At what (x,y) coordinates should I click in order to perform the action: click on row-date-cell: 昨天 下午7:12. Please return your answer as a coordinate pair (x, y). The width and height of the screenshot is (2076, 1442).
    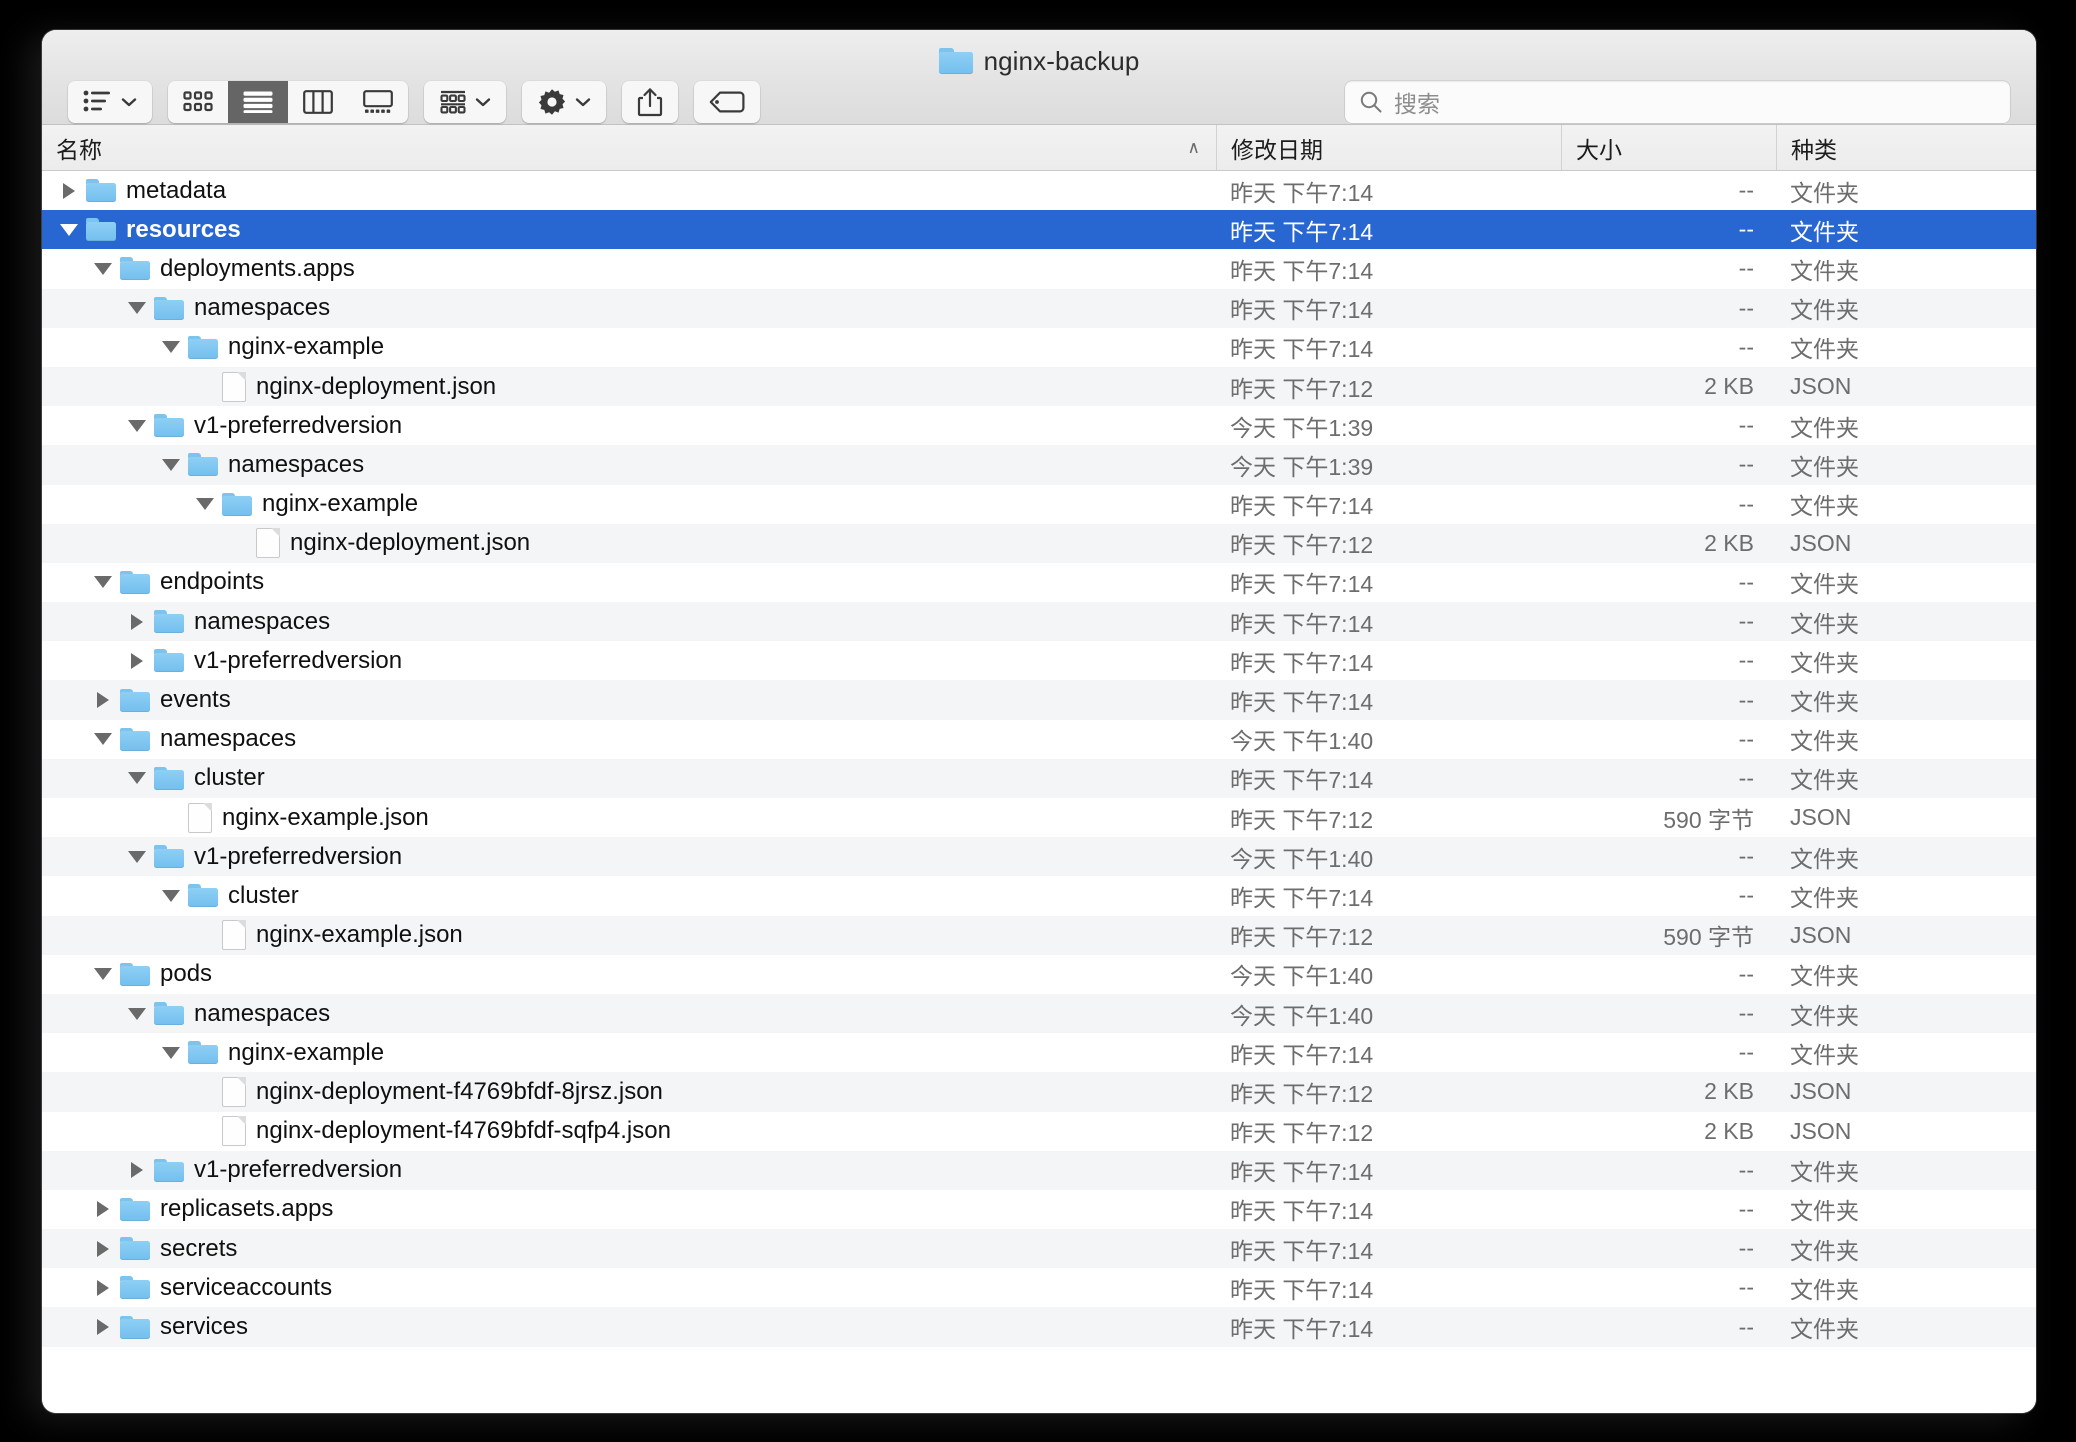
    Looking at the image, I should click on (1302, 1093).